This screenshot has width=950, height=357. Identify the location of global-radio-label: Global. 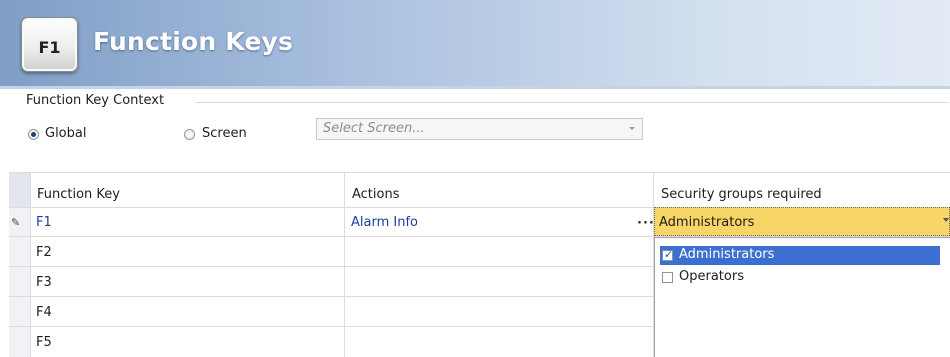
(65, 133).